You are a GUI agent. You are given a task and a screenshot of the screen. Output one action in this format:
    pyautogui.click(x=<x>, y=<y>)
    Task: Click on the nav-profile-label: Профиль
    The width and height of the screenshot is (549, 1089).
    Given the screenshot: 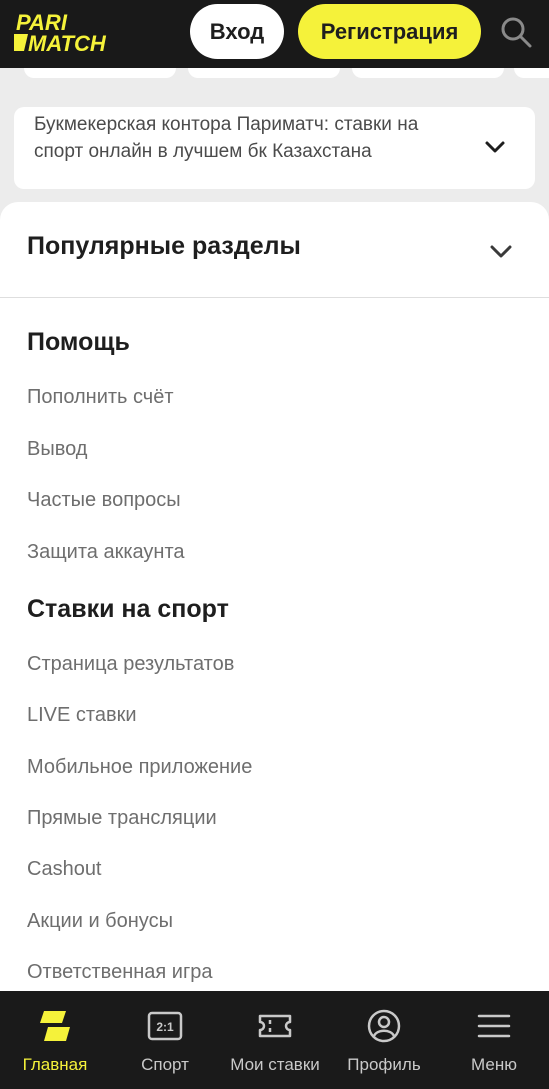 What is the action you would take?
    pyautogui.click(x=384, y=1064)
    